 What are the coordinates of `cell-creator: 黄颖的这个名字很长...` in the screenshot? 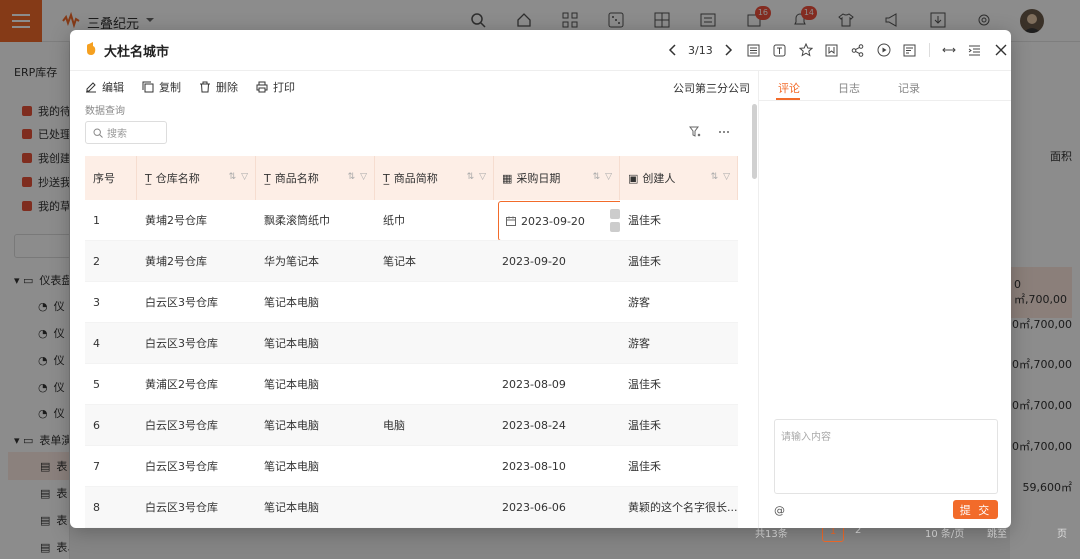 It's located at (679, 507).